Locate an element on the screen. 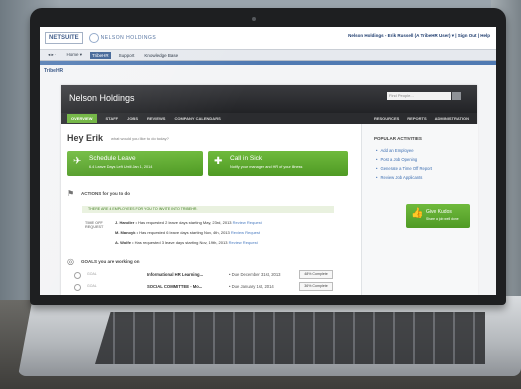 The width and height of the screenshot is (521, 389). nav-tribehr: TribeHR is located at coordinates (100, 55).